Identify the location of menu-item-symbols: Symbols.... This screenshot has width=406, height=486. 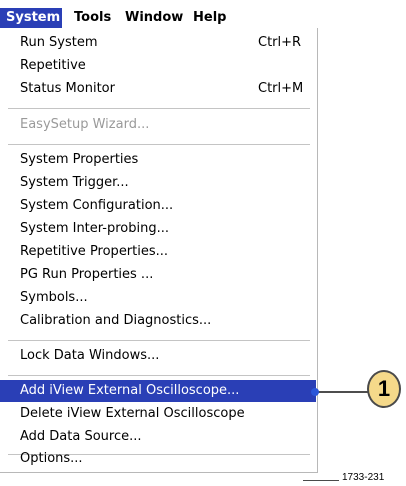
(158, 298).